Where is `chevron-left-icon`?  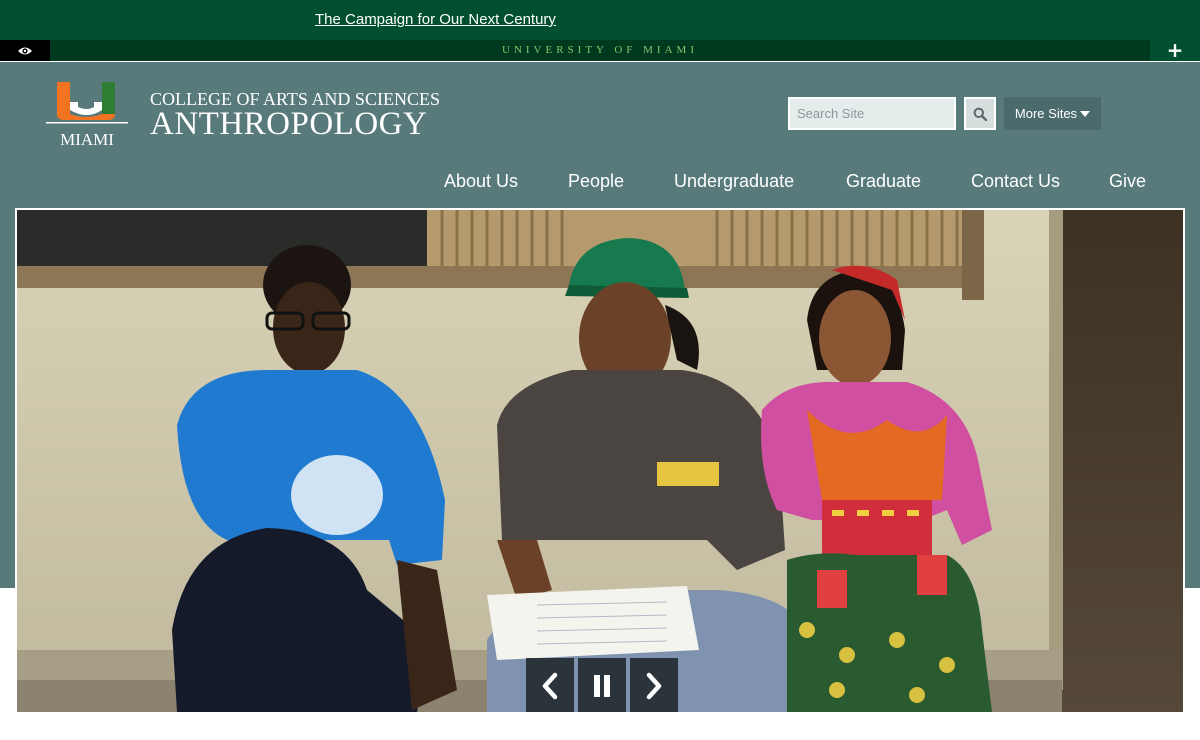 chevron-left-icon is located at coordinates (550, 686).